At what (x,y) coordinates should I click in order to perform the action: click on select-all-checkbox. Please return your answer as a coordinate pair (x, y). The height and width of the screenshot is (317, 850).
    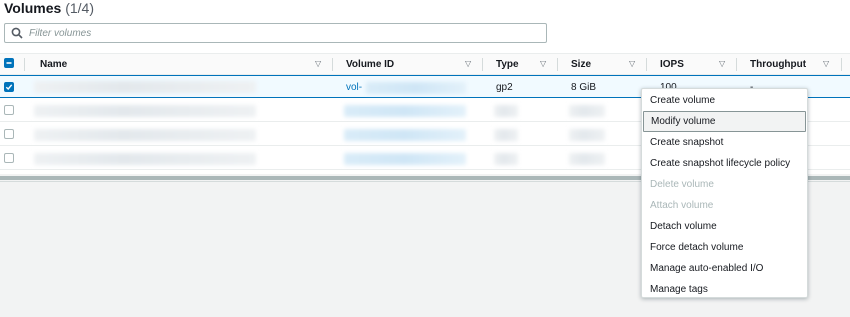
    Looking at the image, I should click on (9, 63).